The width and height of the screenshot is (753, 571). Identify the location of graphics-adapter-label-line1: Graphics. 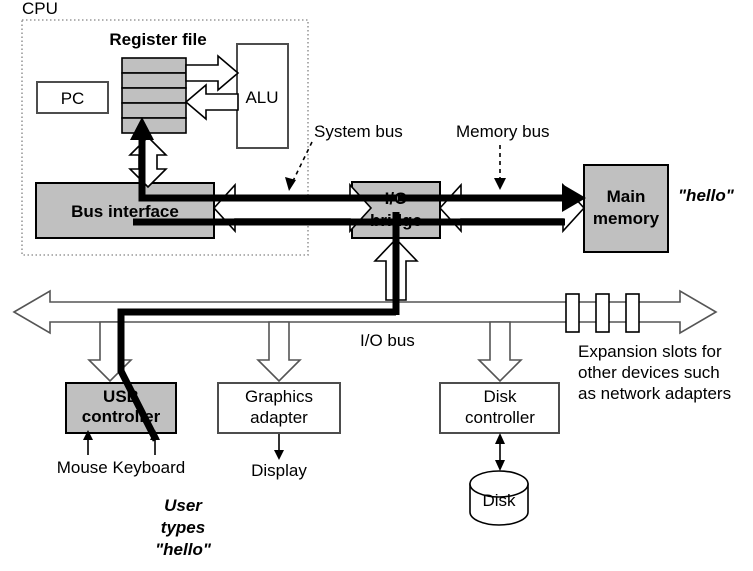
(279, 396).